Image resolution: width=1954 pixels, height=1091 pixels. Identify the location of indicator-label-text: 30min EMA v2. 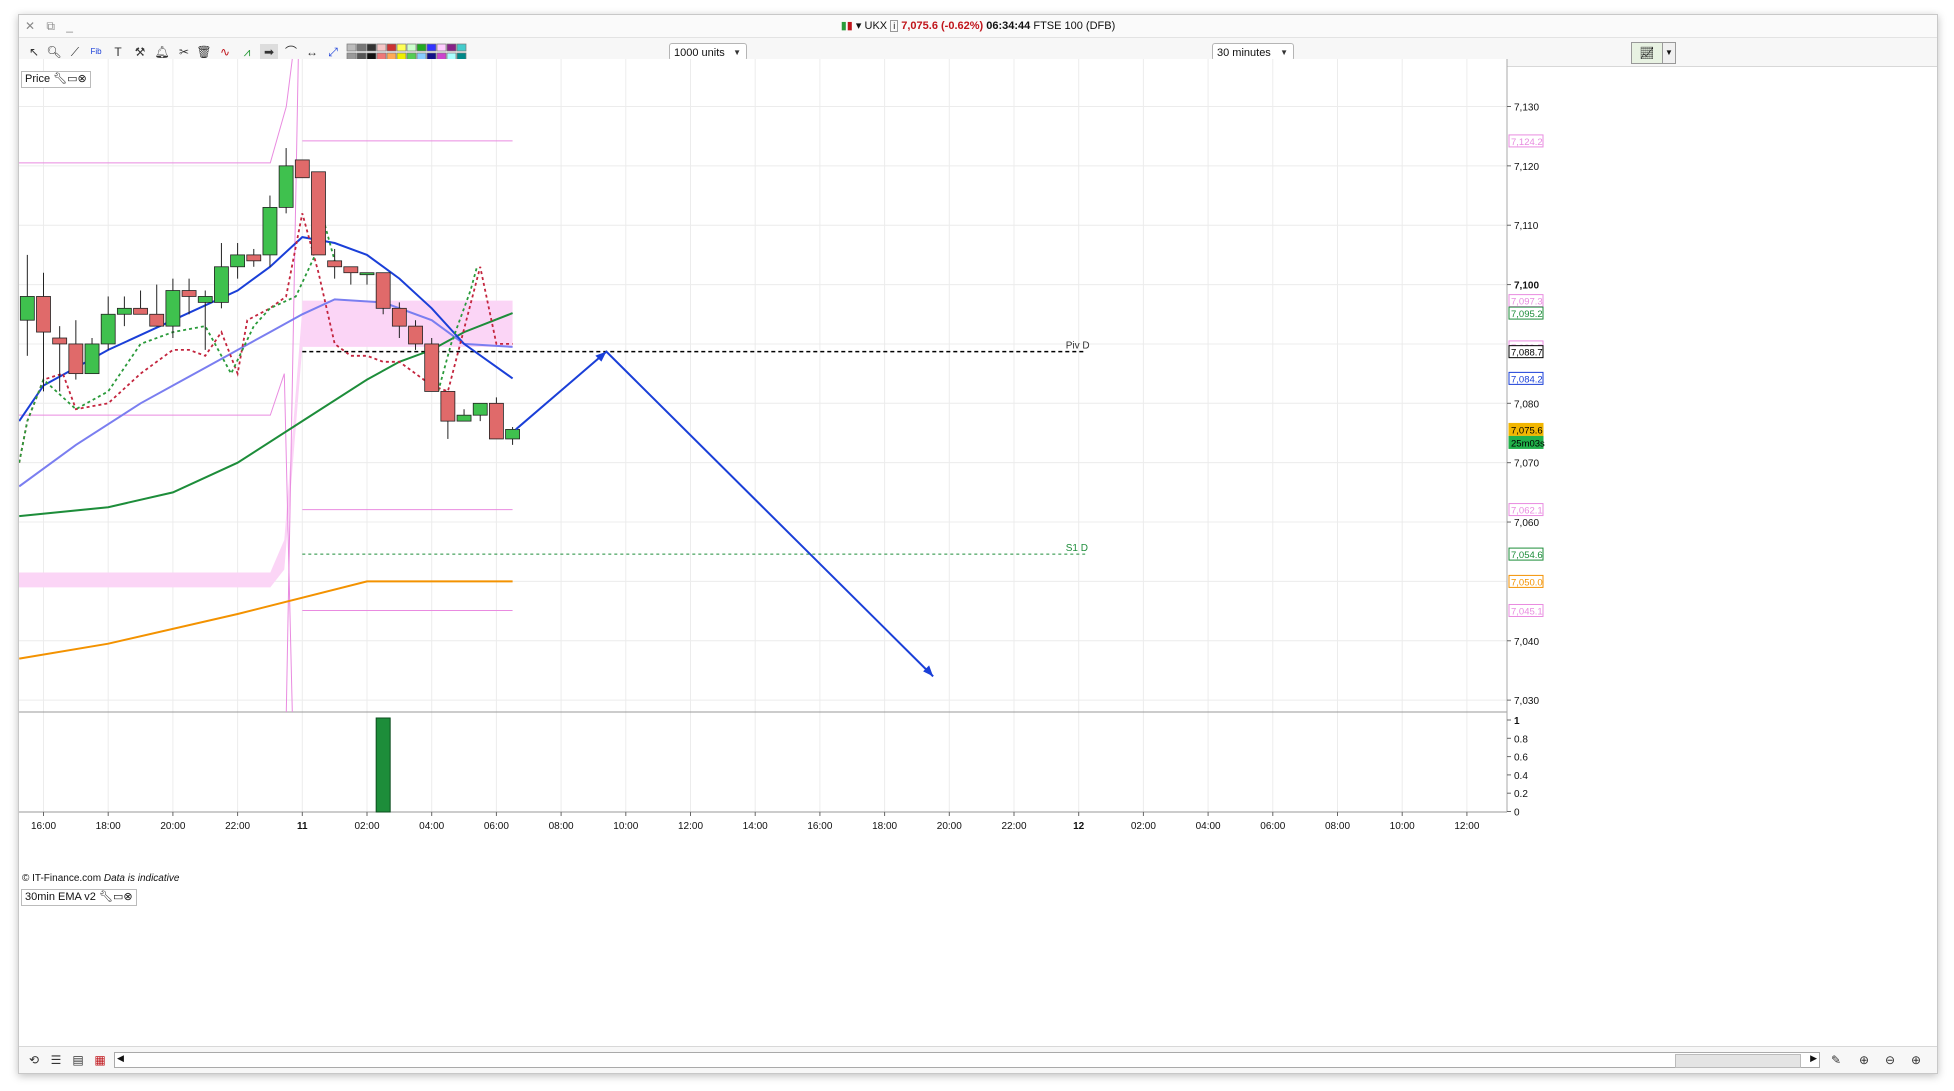
(60, 897).